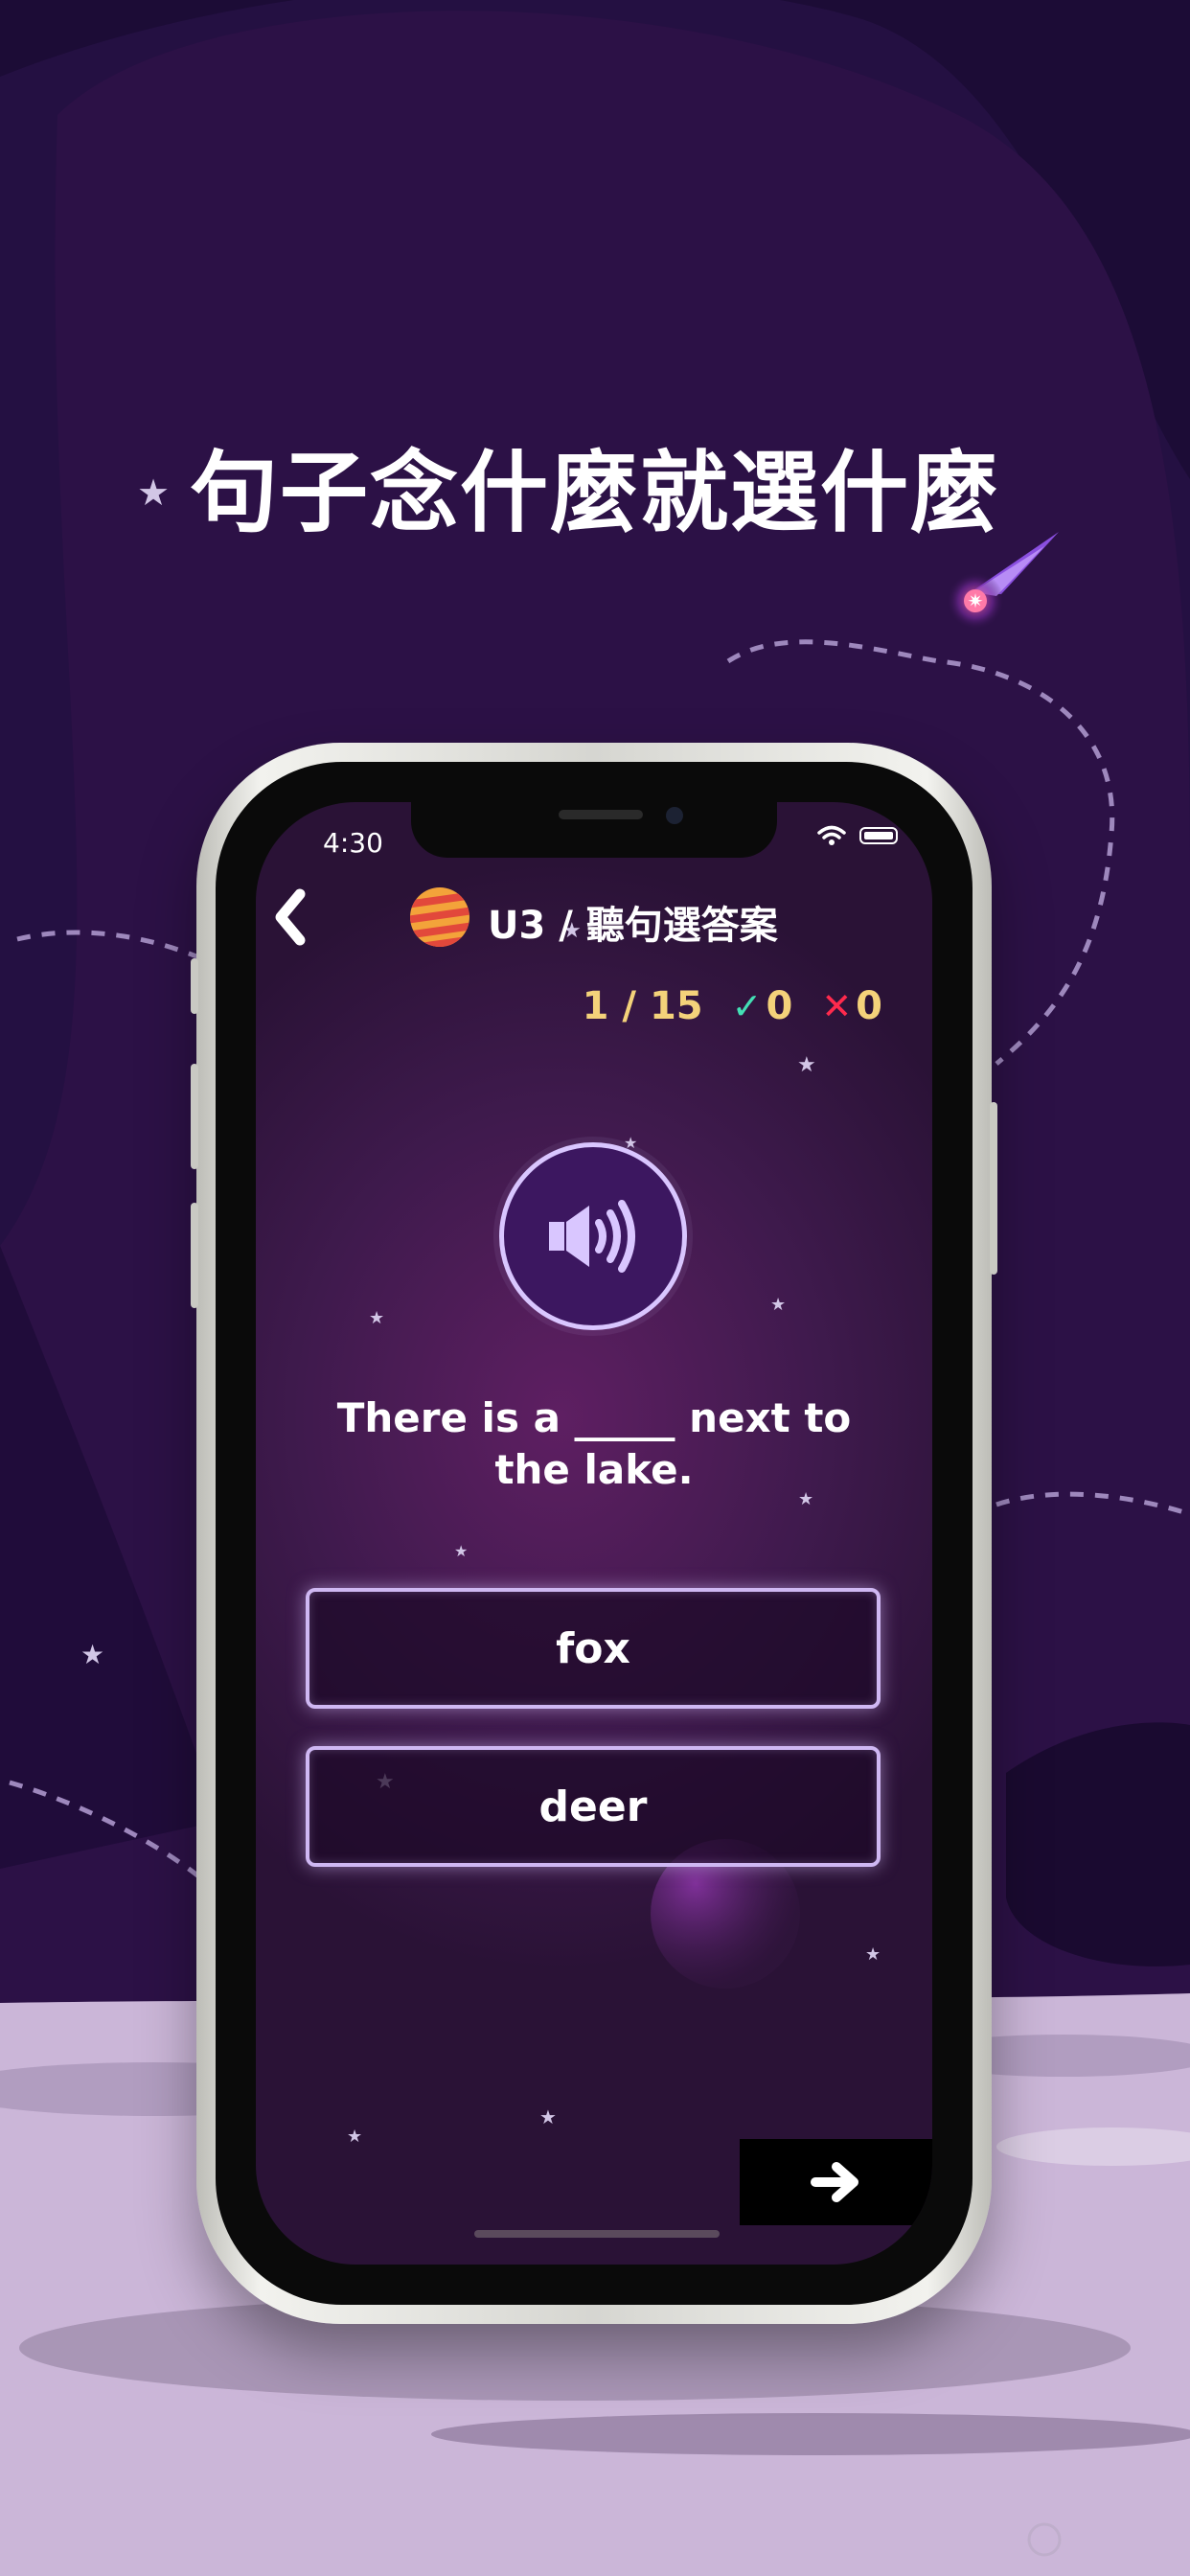 The width and height of the screenshot is (1190, 2576). What do you see at coordinates (195, 1116) in the screenshot?
I see `phone-volume-up` at bounding box center [195, 1116].